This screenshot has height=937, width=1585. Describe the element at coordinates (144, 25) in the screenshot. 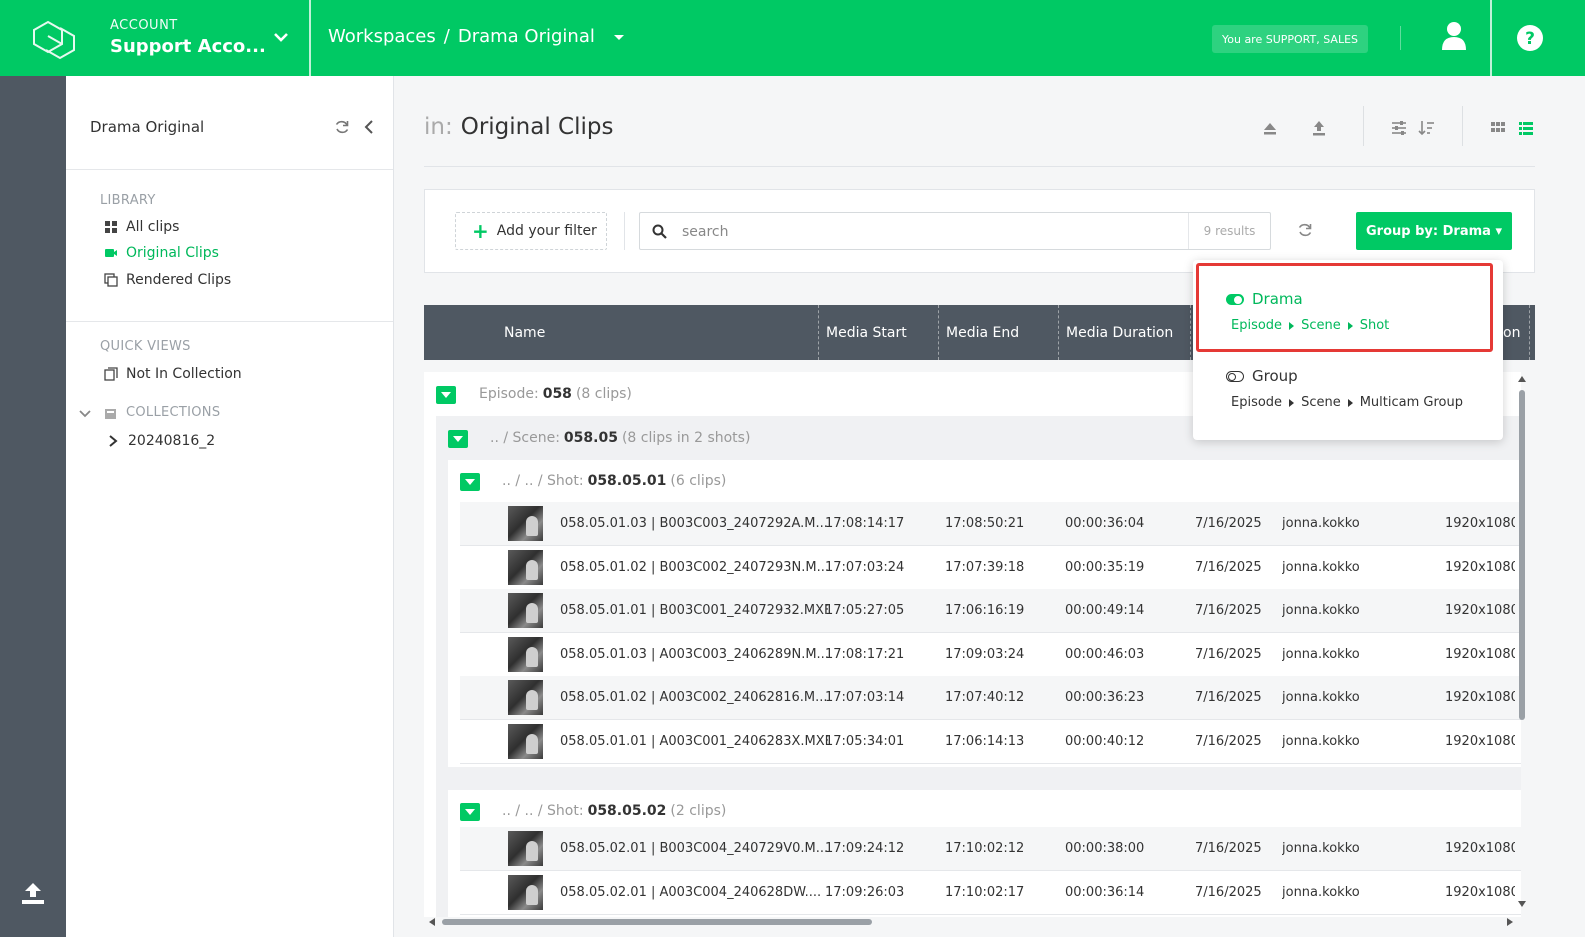

I see `account-label: ACCOUNT` at that location.